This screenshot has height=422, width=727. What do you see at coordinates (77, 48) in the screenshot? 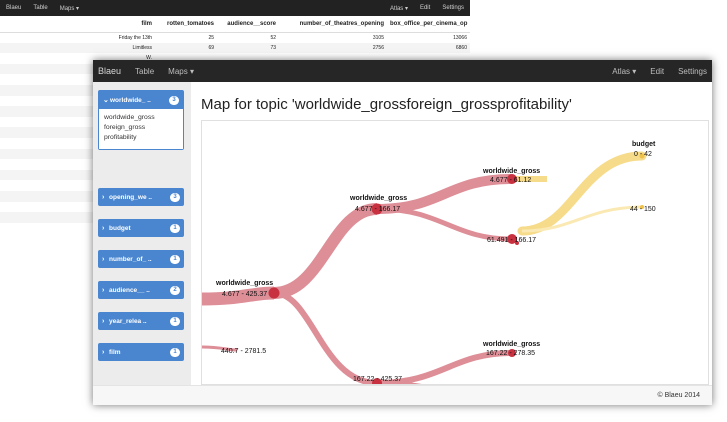
I see `table-cell: Limitless` at bounding box center [77, 48].